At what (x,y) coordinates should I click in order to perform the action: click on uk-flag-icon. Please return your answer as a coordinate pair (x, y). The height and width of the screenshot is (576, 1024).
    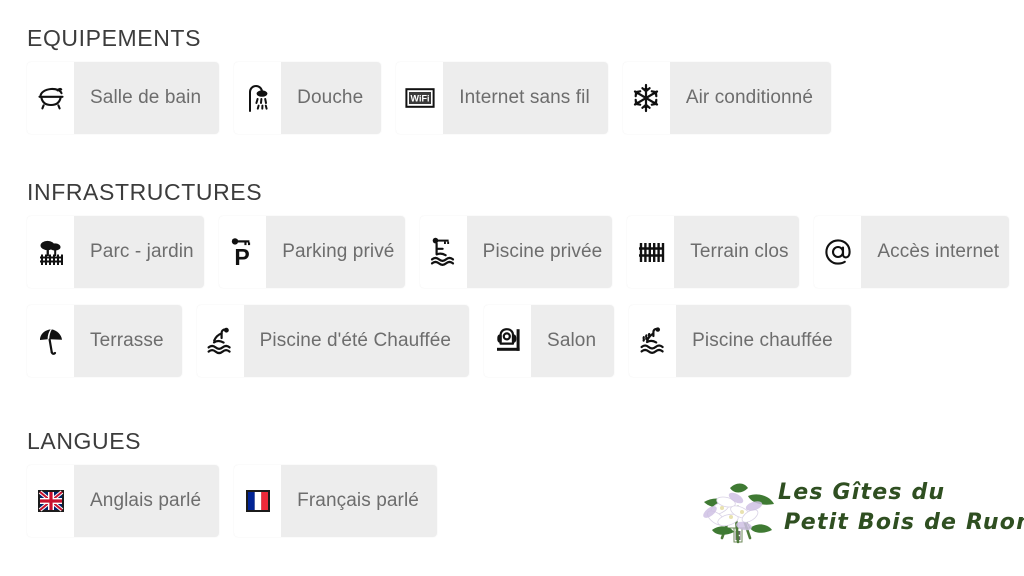
    Looking at the image, I should click on (50, 501).